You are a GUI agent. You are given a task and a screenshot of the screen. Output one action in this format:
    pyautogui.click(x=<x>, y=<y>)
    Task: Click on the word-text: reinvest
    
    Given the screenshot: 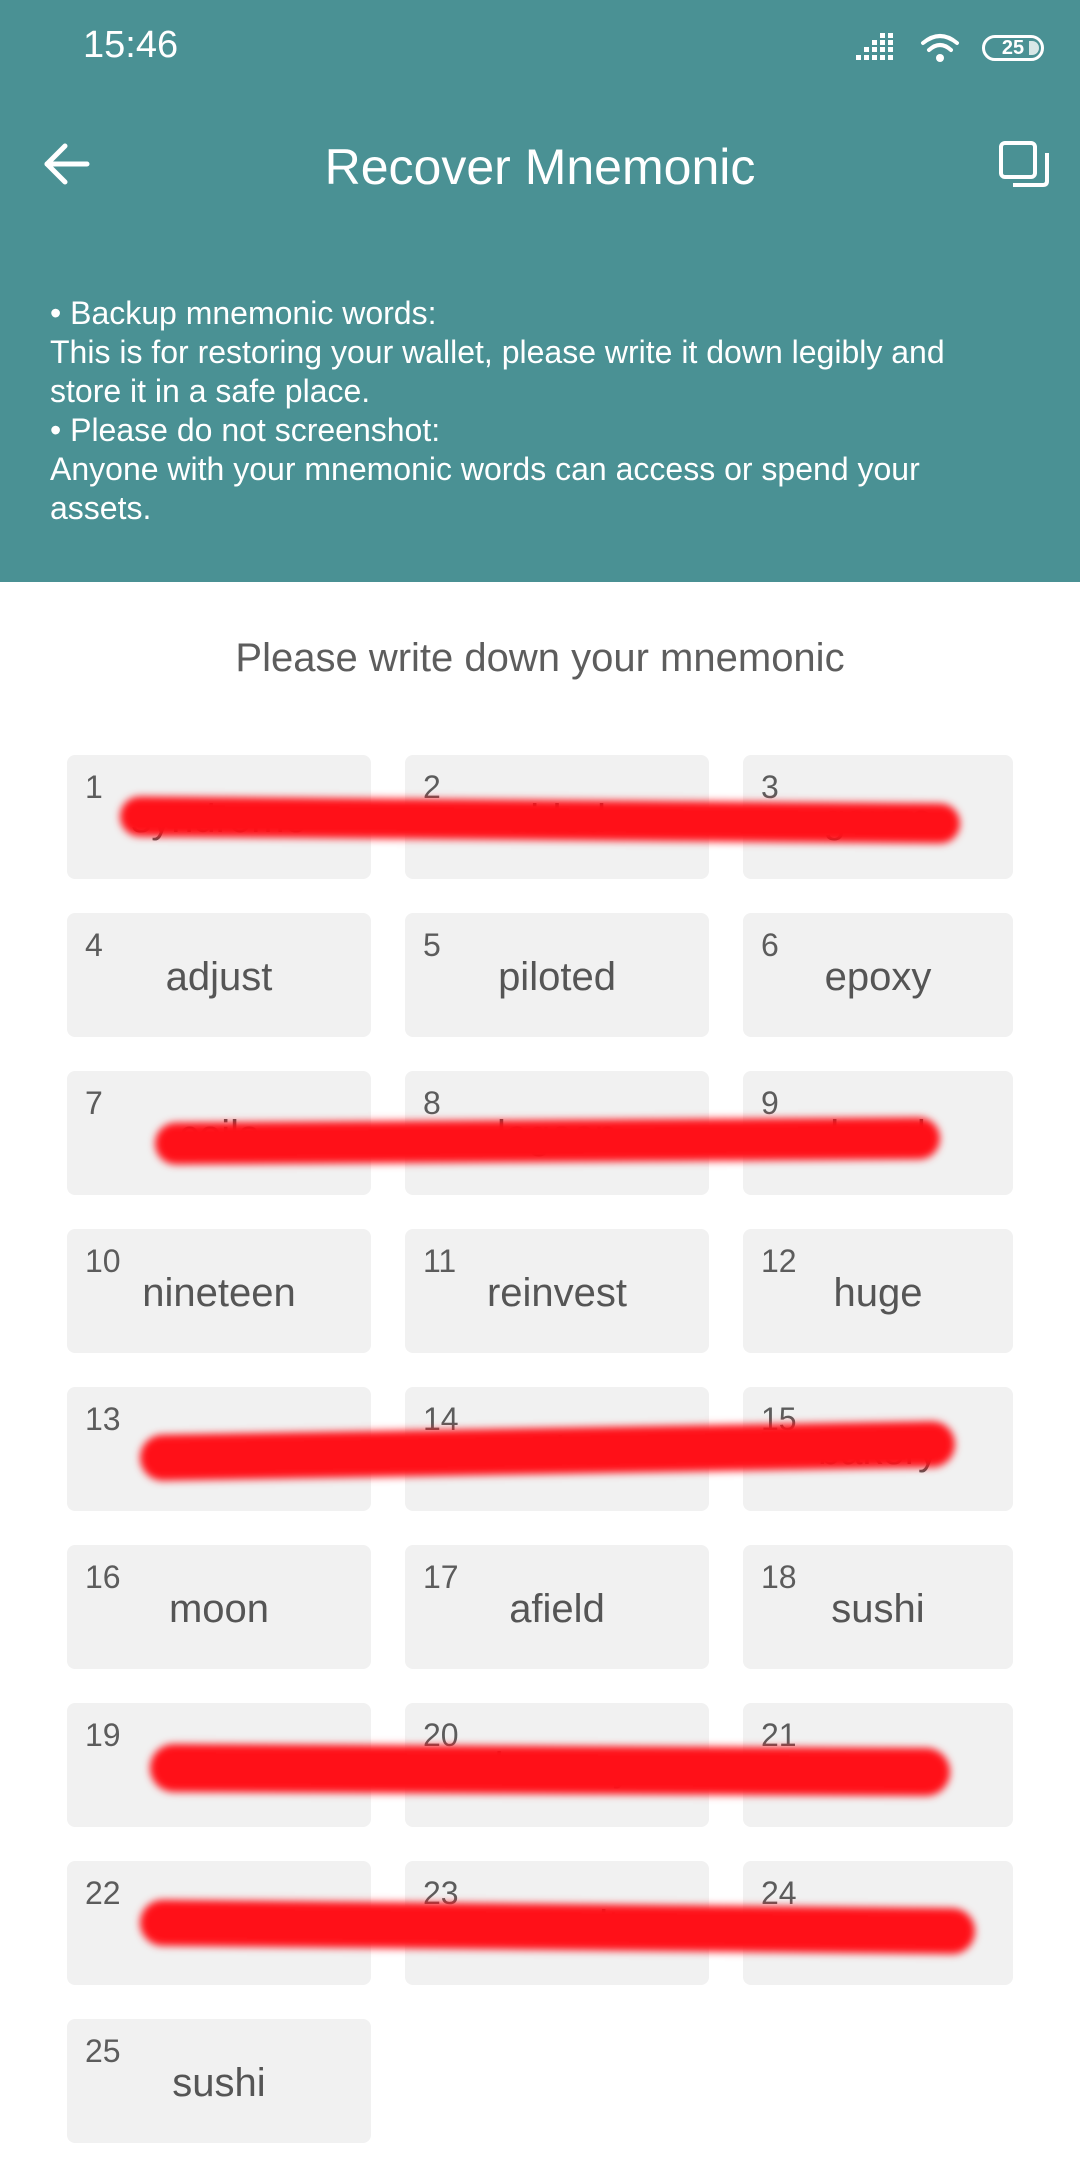 What is the action you would take?
    pyautogui.click(x=557, y=1293)
    